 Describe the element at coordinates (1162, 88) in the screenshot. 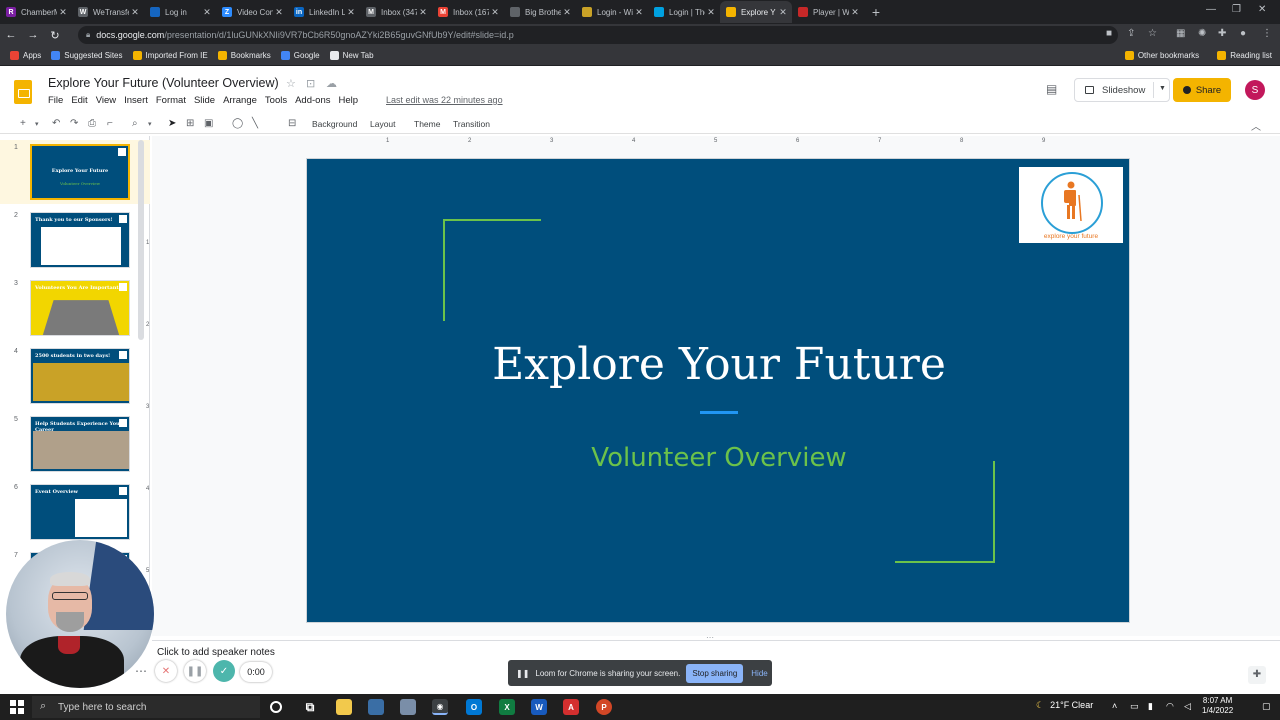

I see `chevron-down-icon: ▼` at that location.